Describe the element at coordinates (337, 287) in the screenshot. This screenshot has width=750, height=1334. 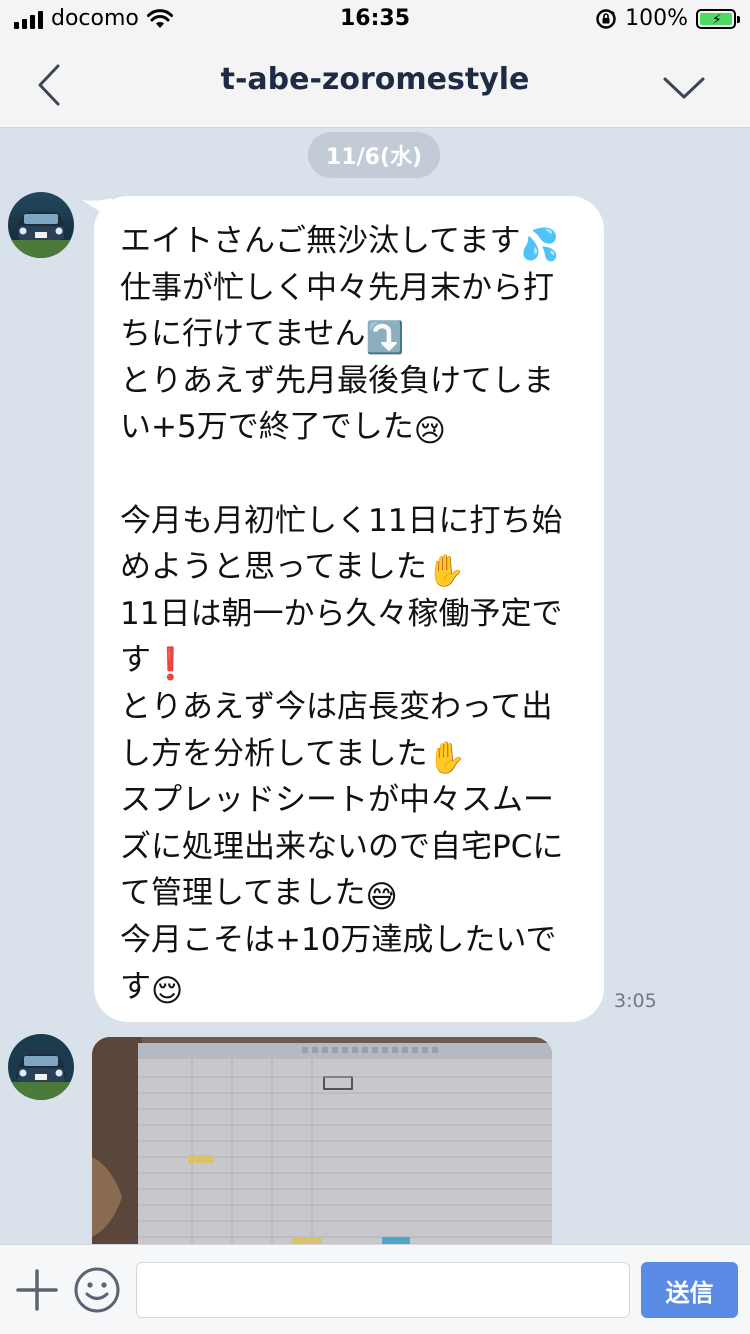
I see `message-line-text: 仕事が忙しく中々先月末から打` at that location.